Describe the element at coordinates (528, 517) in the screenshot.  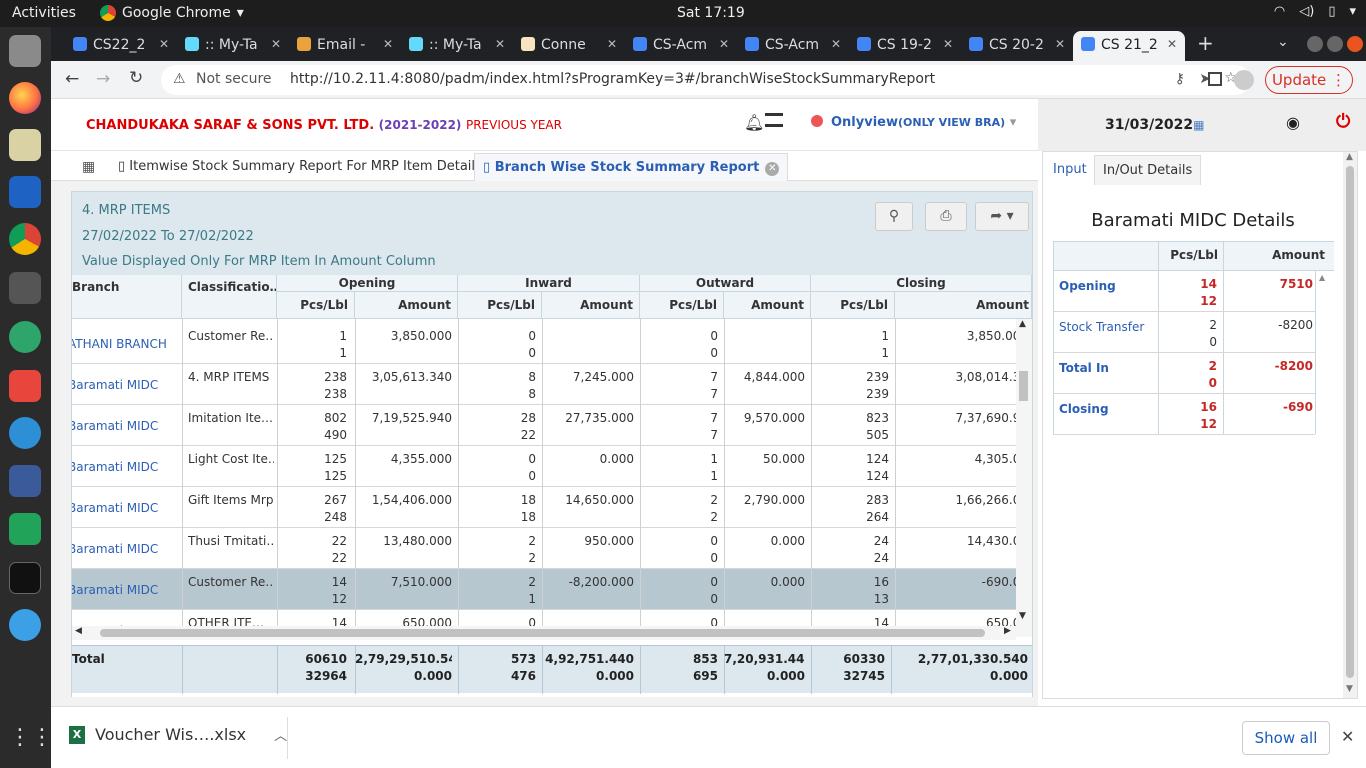
I see `cell-in-l: 18` at that location.